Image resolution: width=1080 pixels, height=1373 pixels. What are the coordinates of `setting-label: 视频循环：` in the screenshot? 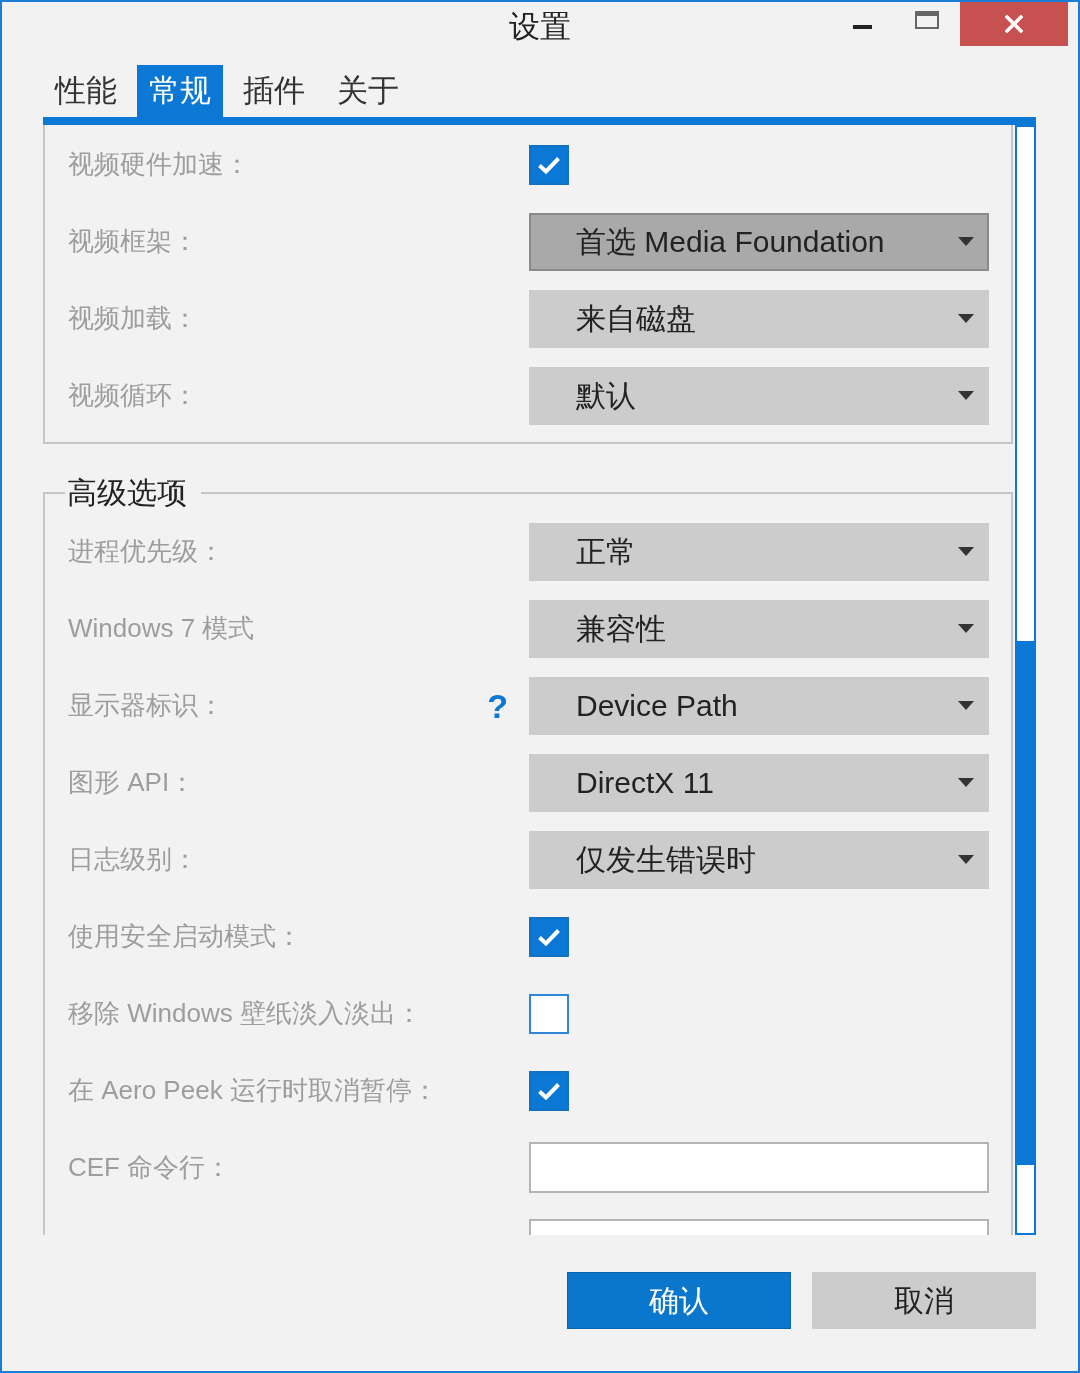 It's located at (133, 395).